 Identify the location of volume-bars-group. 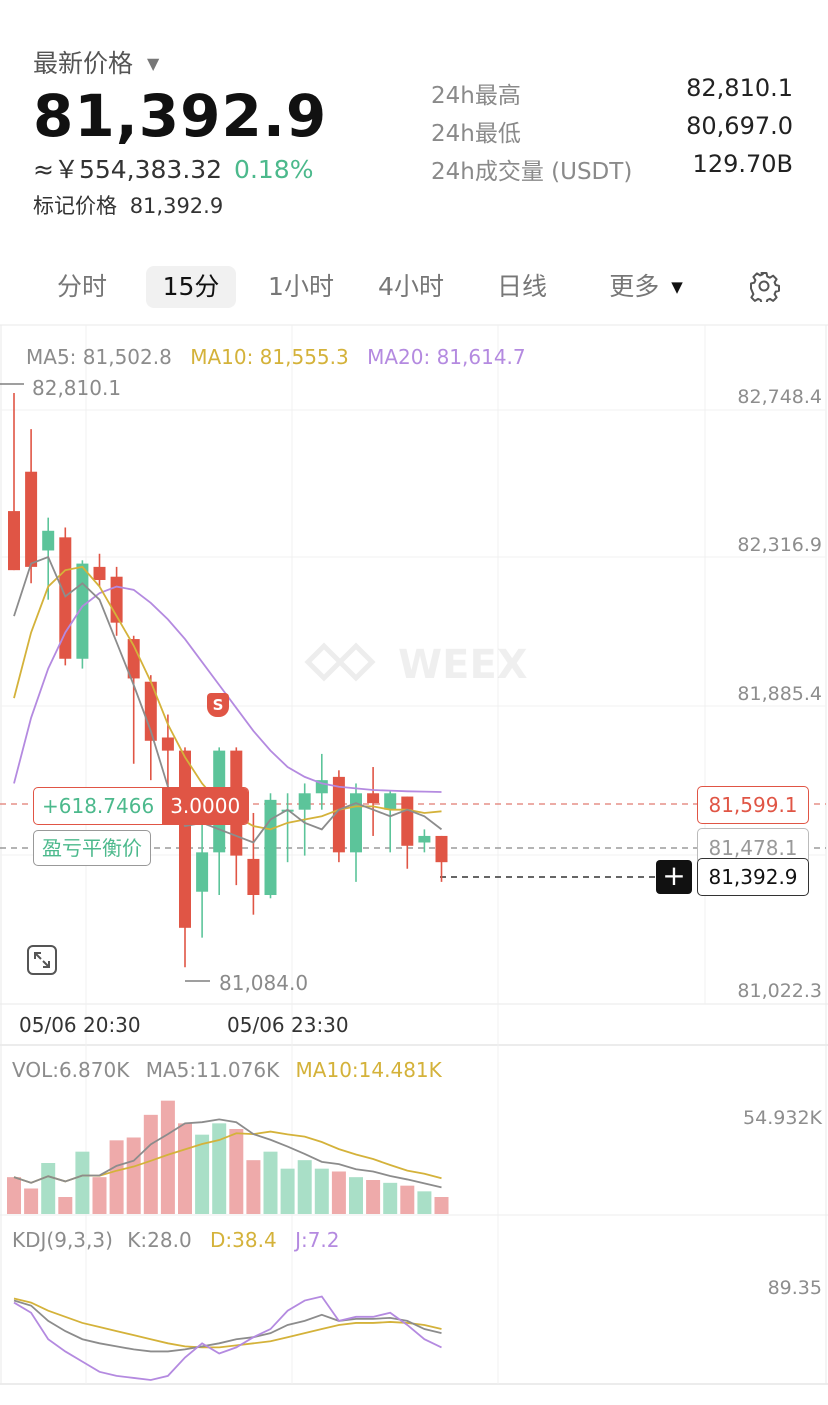
(228, 1157).